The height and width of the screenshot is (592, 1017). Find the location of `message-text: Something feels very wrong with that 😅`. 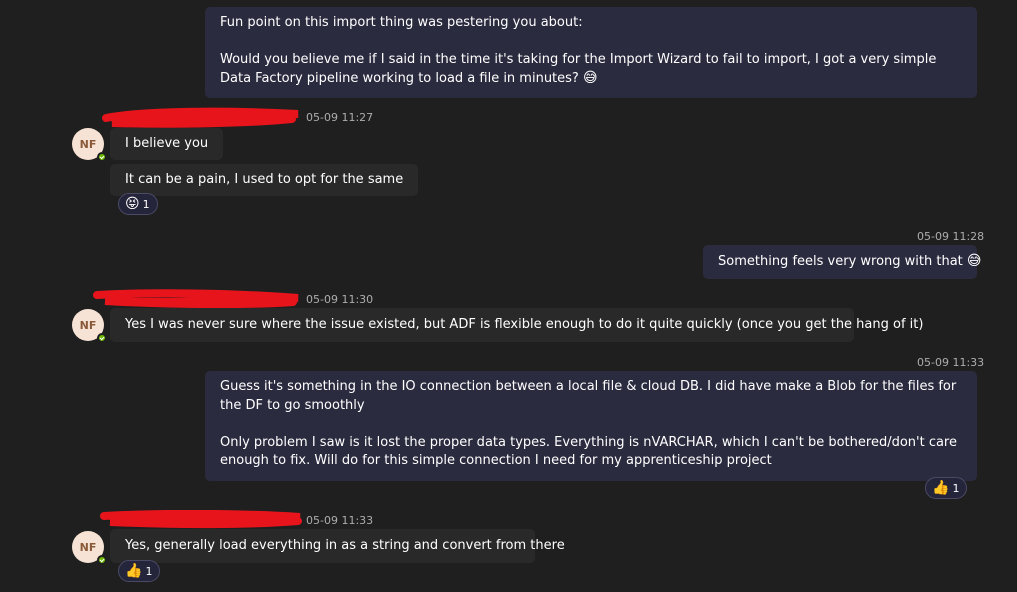

message-text: Something feels very wrong with that 😅 is located at coordinates (850, 261).